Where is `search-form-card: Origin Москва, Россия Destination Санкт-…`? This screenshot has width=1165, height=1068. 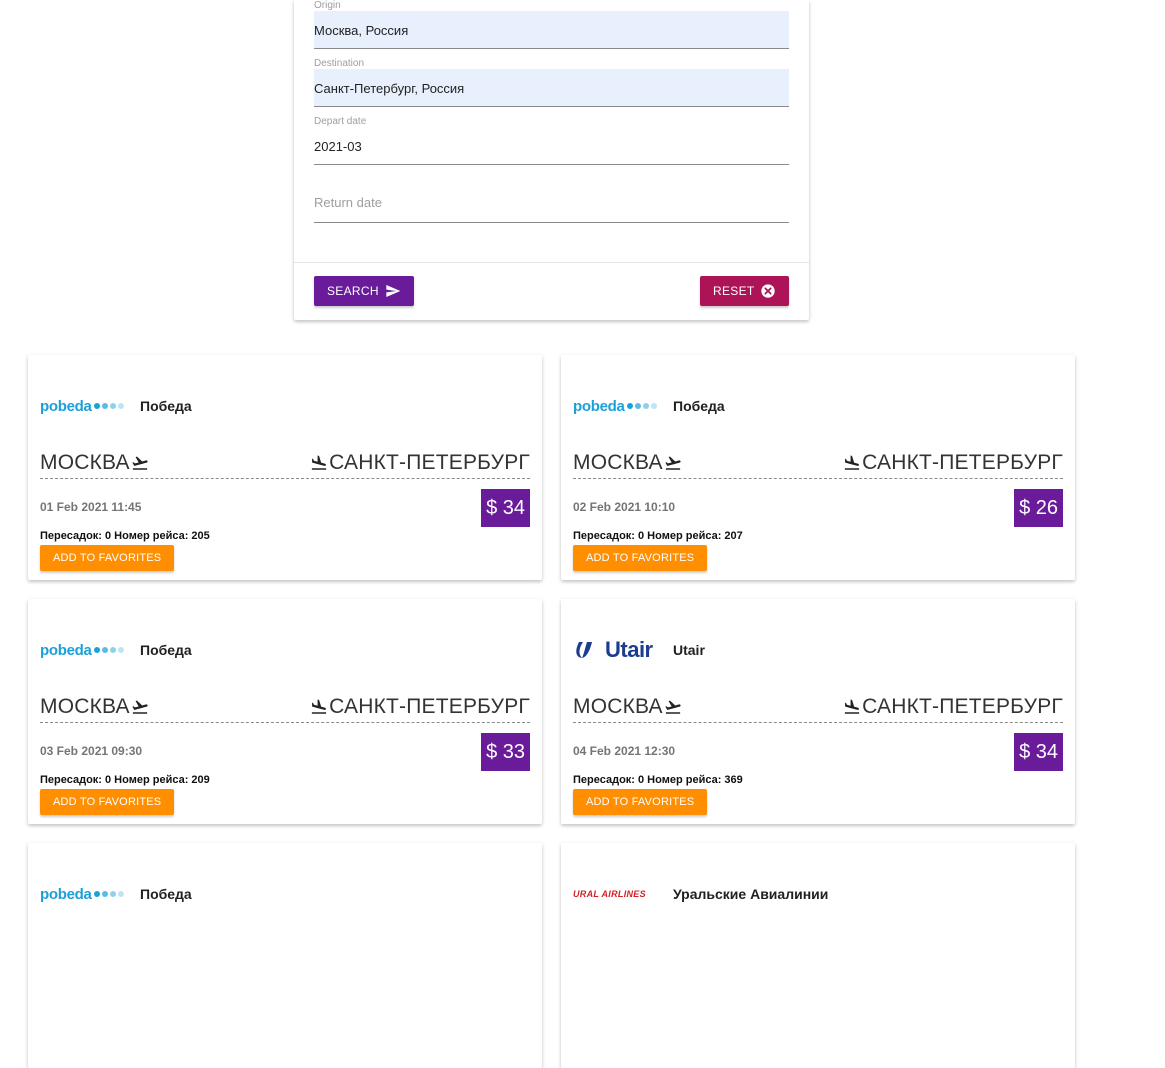
search-form-card: Origin Москва, Россия Destination Санкт-… is located at coordinates (551, 160).